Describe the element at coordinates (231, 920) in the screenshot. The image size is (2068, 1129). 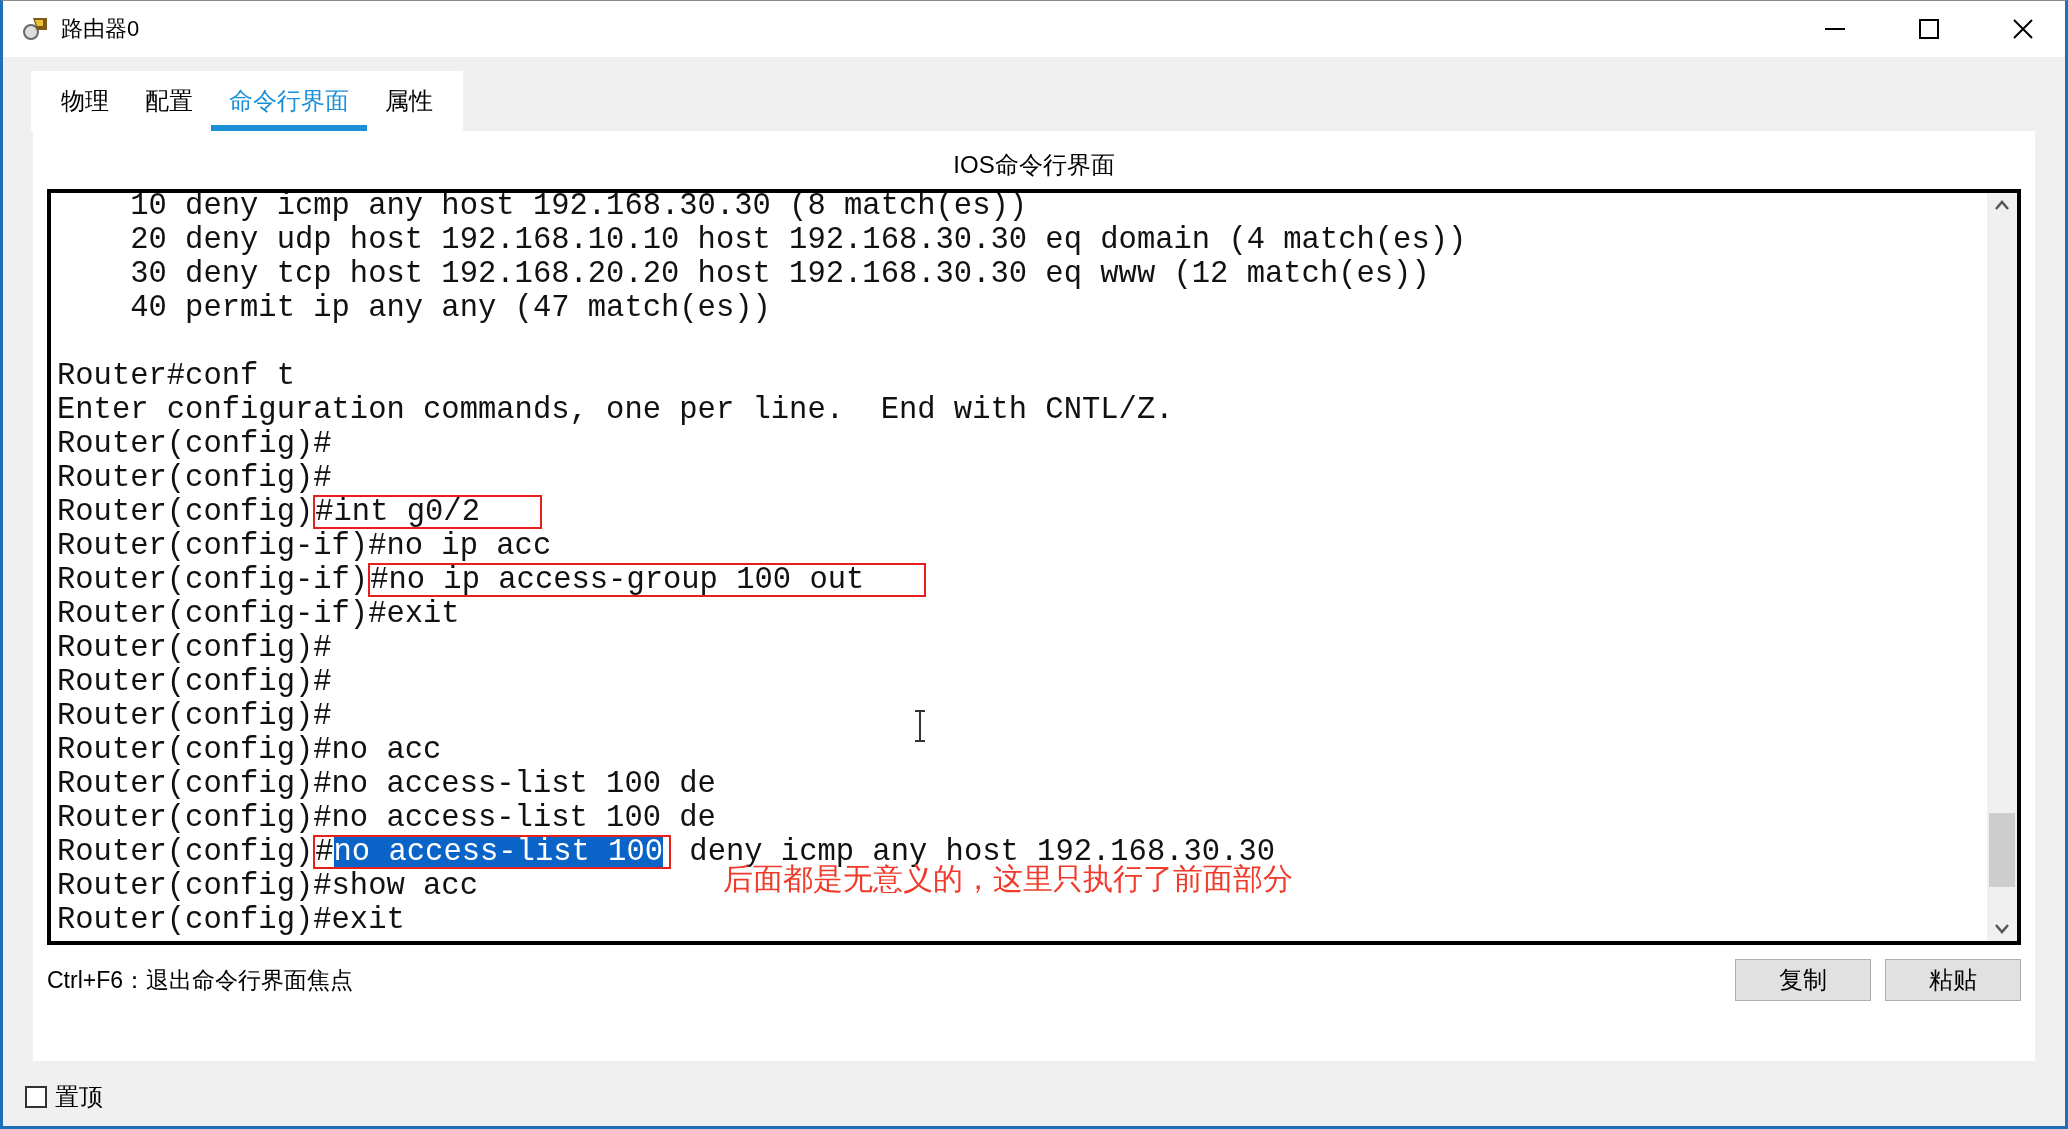
I see `terminal-text: Router(config)#exit` at that location.